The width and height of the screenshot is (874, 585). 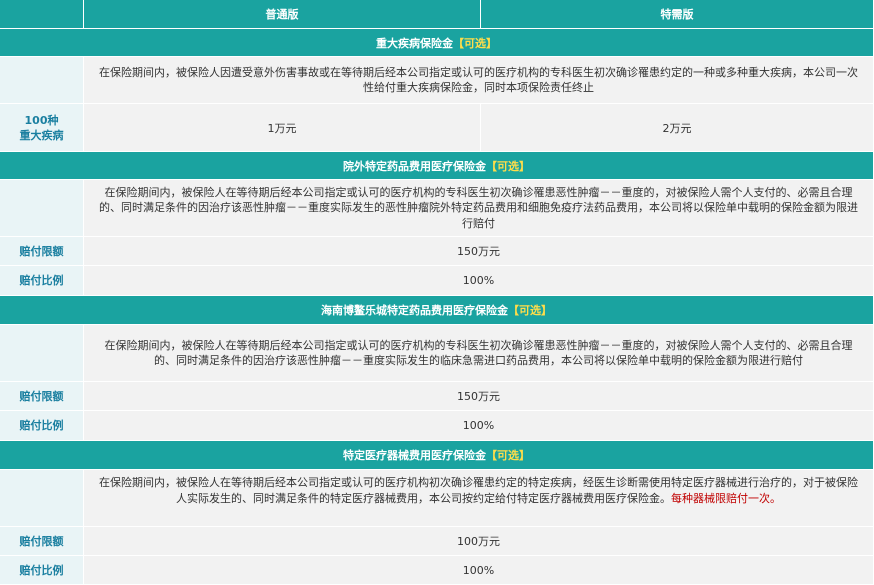 What do you see at coordinates (414, 43) in the screenshot?
I see `section-title-text: 重大疾病保险金` at bounding box center [414, 43].